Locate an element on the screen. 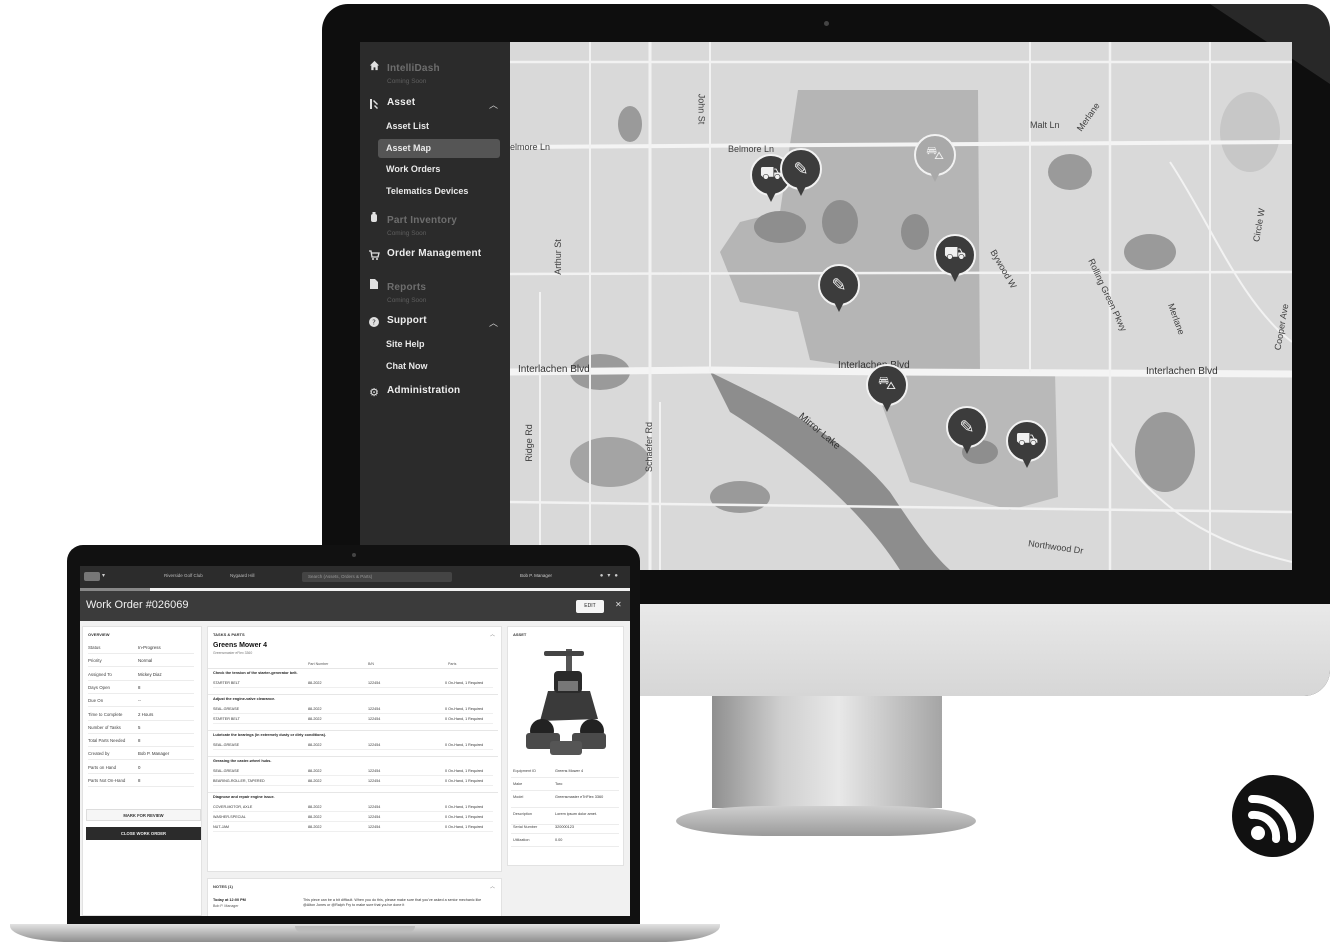 The image size is (1330, 952). sidebar-item-site-help: Site Help is located at coordinates (405, 344).